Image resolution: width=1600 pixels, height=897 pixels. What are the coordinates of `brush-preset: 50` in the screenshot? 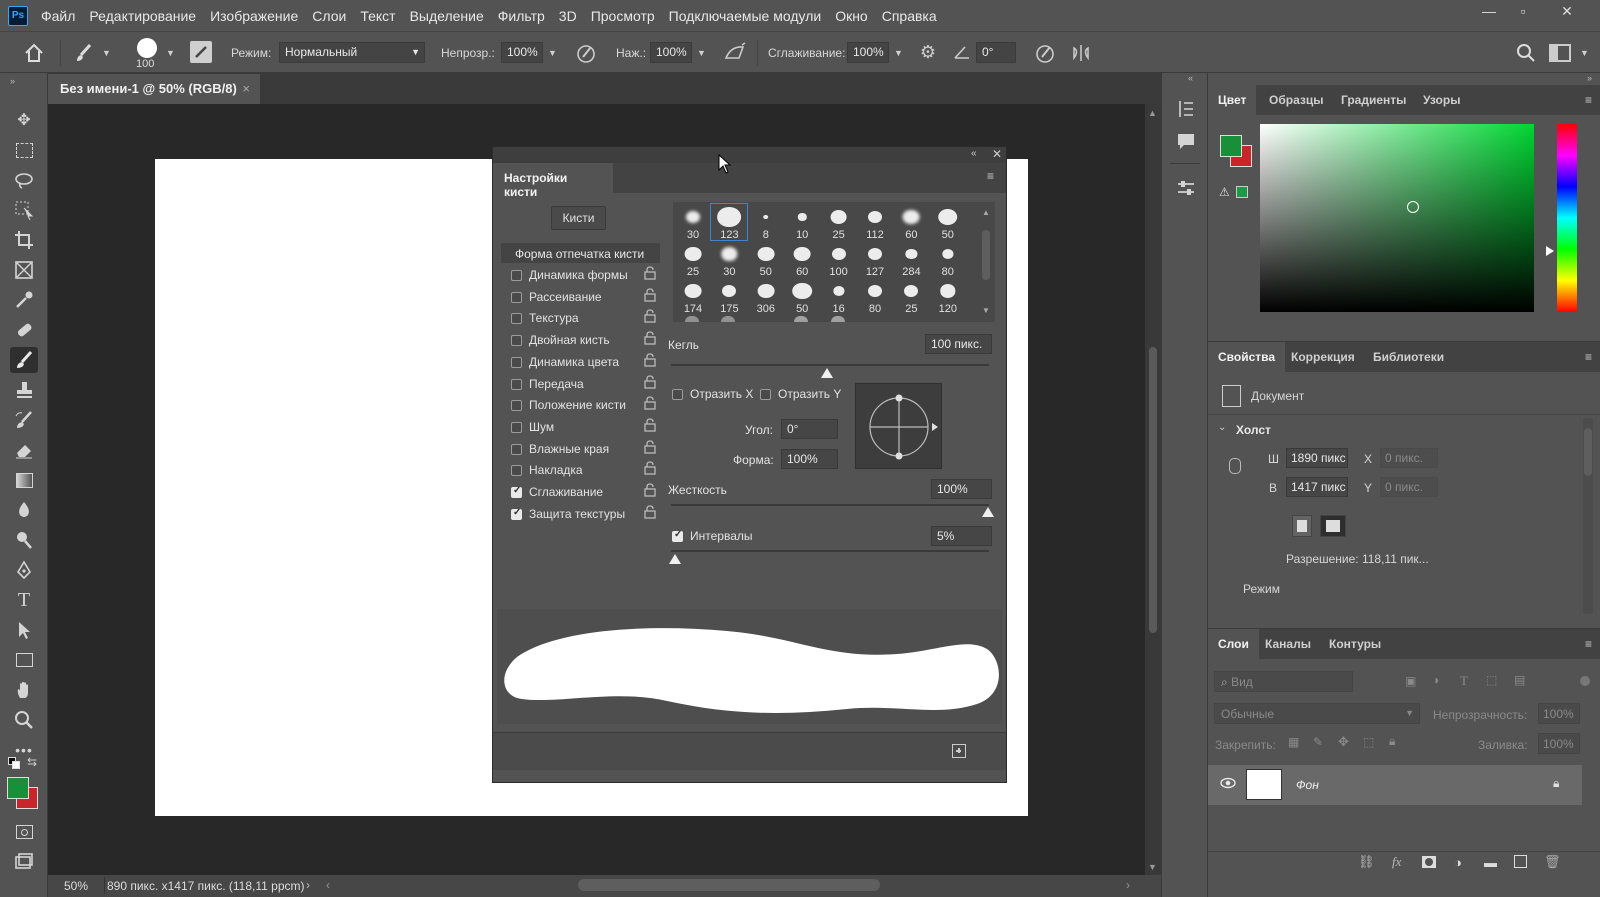 It's located at (802, 296).